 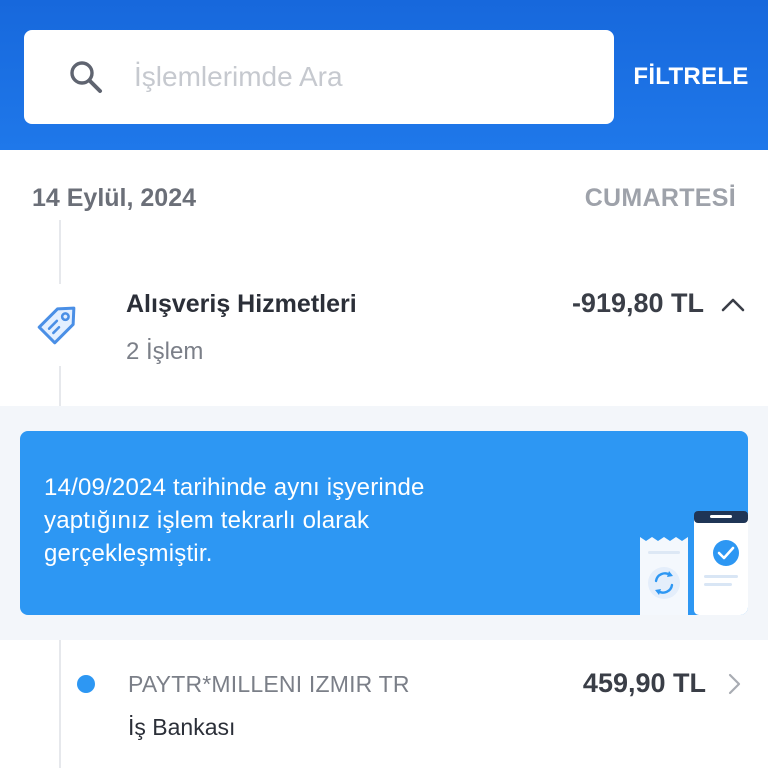 What do you see at coordinates (644, 683) in the screenshot?
I see `transaction-amount: 459,90 TL` at bounding box center [644, 683].